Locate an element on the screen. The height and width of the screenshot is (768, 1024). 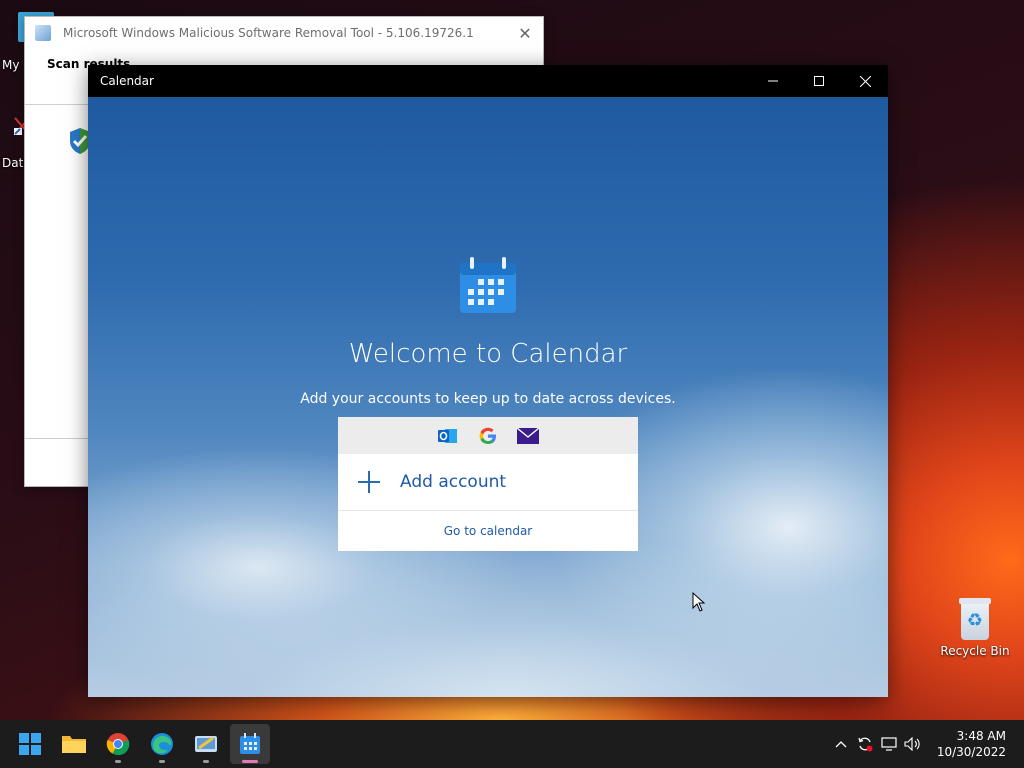
account-card: Add account Go to calendar is located at coordinates (488, 484).